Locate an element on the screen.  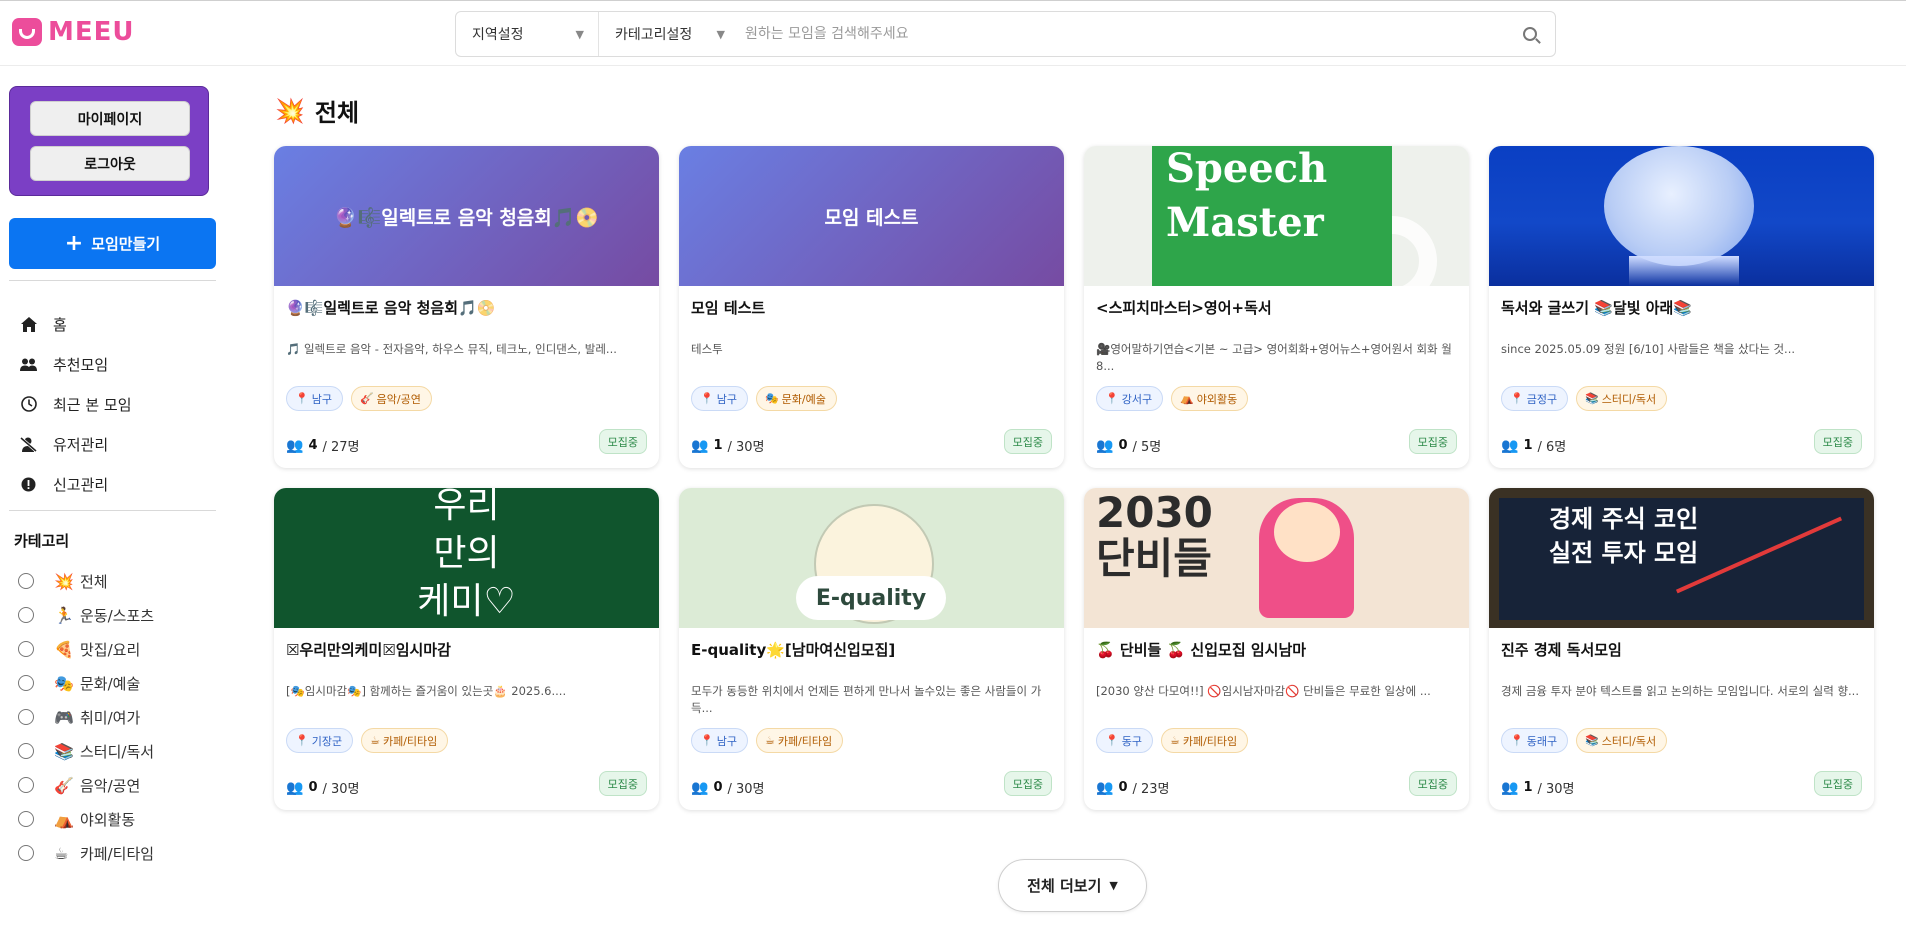
guitar-icon: 🎸 is located at coordinates (64, 785).